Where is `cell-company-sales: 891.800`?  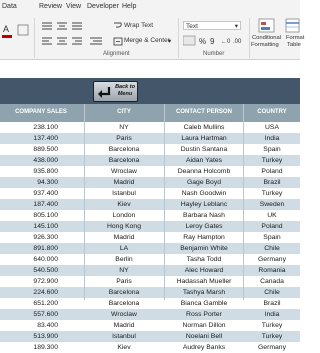
cell-company-sales: 891.800 is located at coordinates (29, 248).